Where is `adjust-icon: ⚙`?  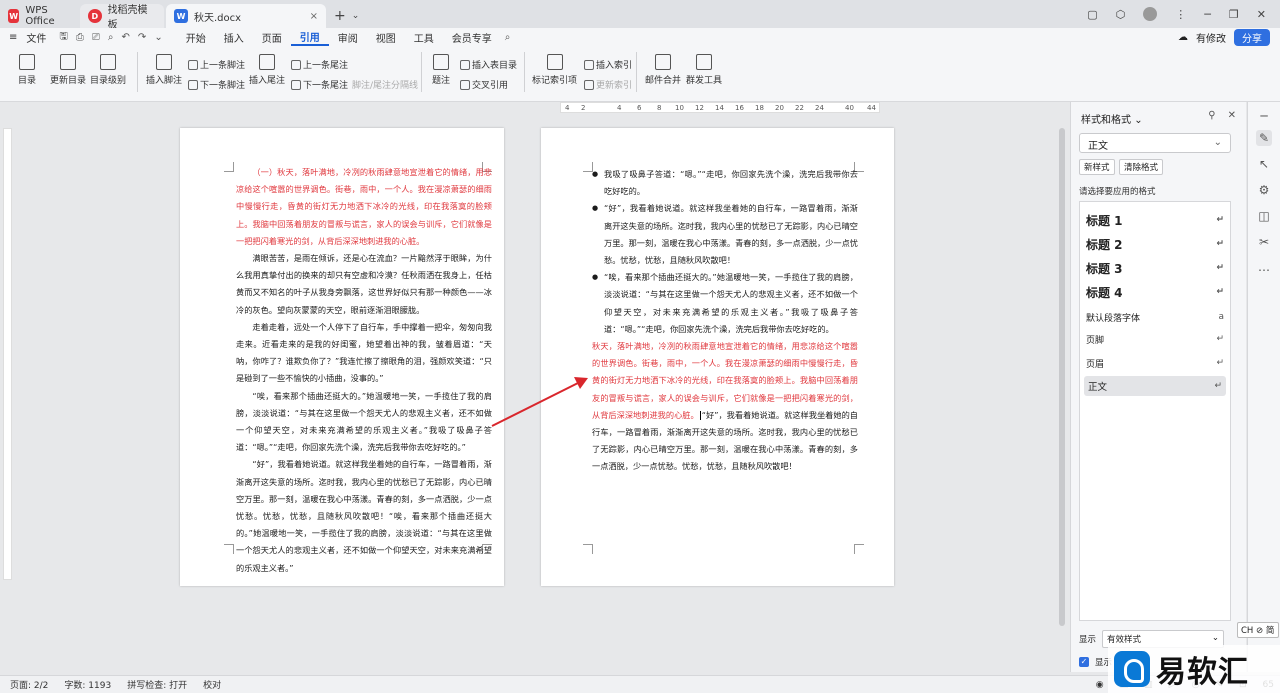 adjust-icon: ⚙ is located at coordinates (1264, 190).